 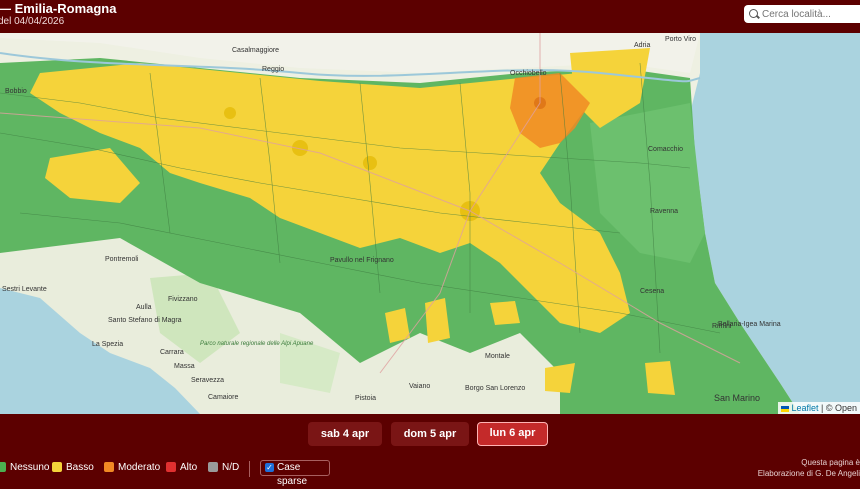 I want to click on app-header: — Emilia-Romagna del 04/04/2026, so click(x=430, y=16).